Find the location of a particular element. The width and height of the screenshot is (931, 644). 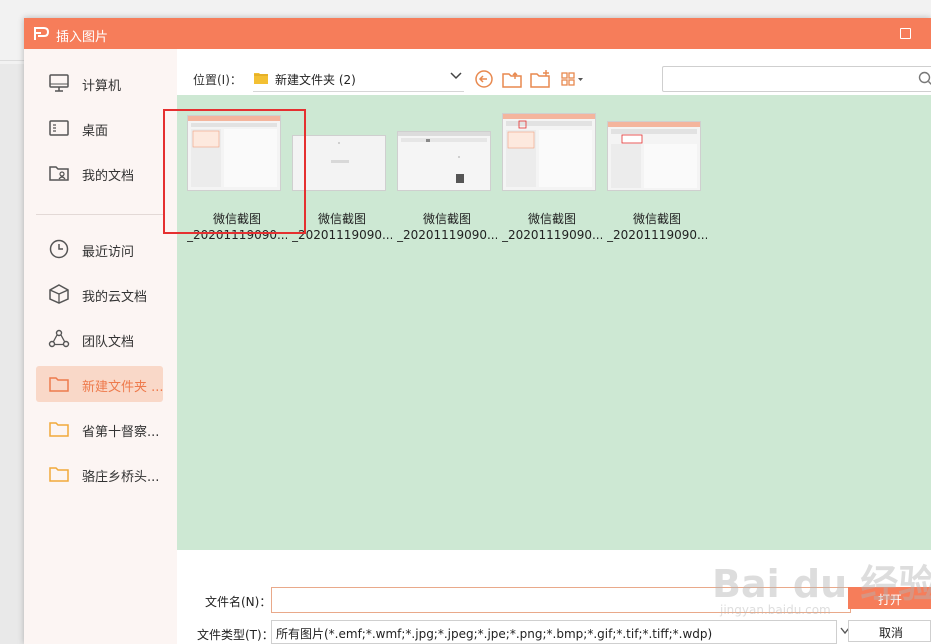

dialog-title: 插入图片 is located at coordinates (82, 37).